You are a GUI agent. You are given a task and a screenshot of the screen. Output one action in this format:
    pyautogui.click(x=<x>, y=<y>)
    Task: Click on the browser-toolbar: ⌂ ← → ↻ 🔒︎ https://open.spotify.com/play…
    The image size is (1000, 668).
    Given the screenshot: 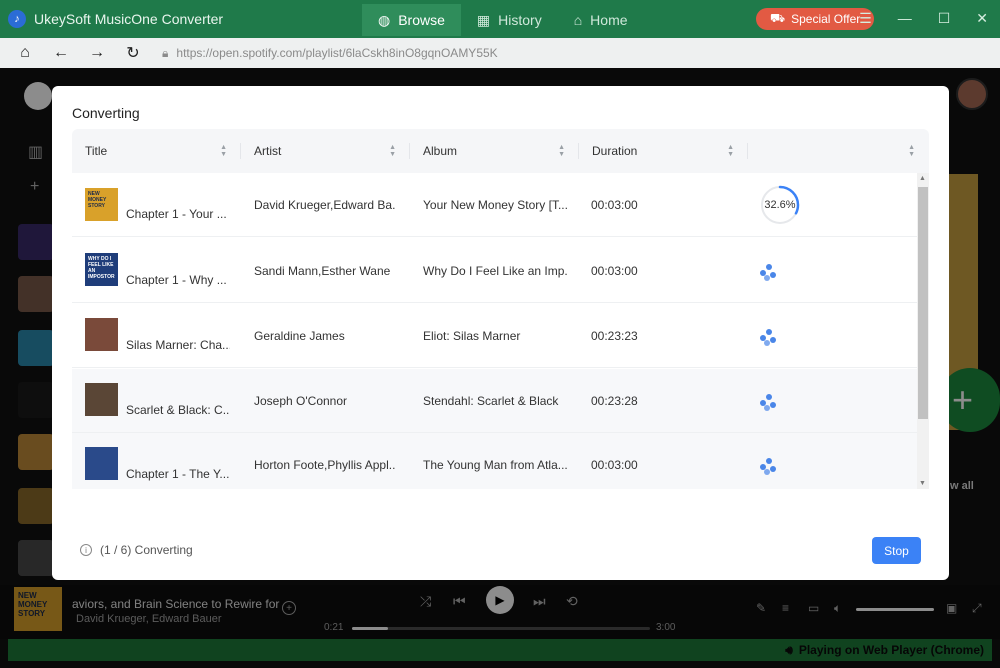 What is the action you would take?
    pyautogui.click(x=500, y=53)
    